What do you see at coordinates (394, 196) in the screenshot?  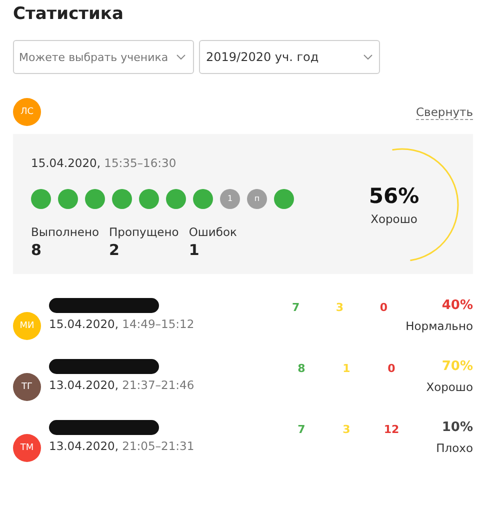 I see `score-percent: 56%` at bounding box center [394, 196].